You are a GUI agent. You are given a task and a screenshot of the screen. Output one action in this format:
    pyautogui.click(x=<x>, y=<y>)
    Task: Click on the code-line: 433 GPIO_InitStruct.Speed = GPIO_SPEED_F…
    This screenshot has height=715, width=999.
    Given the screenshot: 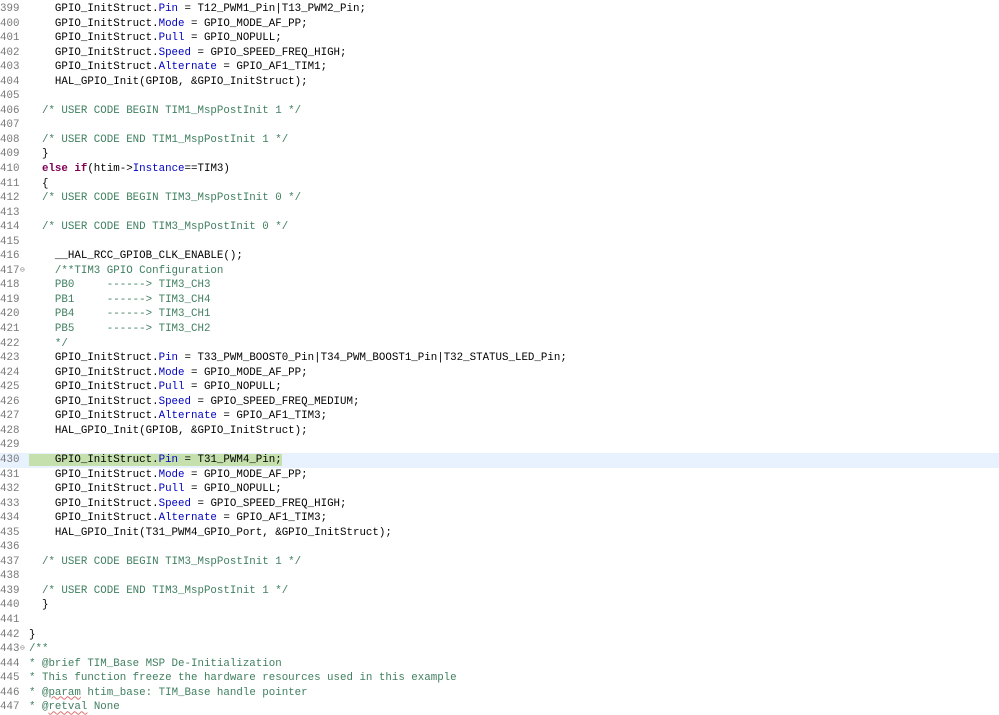 What is the action you would take?
    pyautogui.click(x=499, y=504)
    